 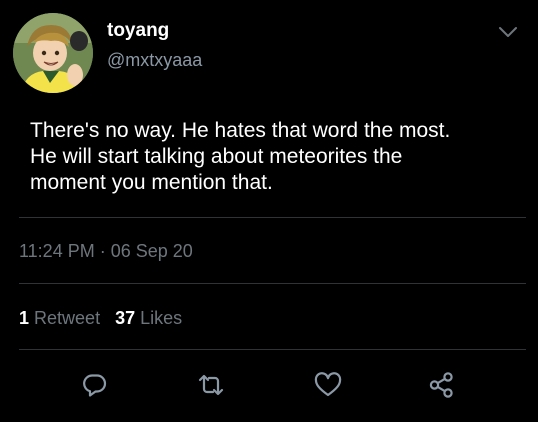 What do you see at coordinates (106, 251) in the screenshot?
I see `tweet-timestamp: 11:24 PM · 06 Sep 20` at bounding box center [106, 251].